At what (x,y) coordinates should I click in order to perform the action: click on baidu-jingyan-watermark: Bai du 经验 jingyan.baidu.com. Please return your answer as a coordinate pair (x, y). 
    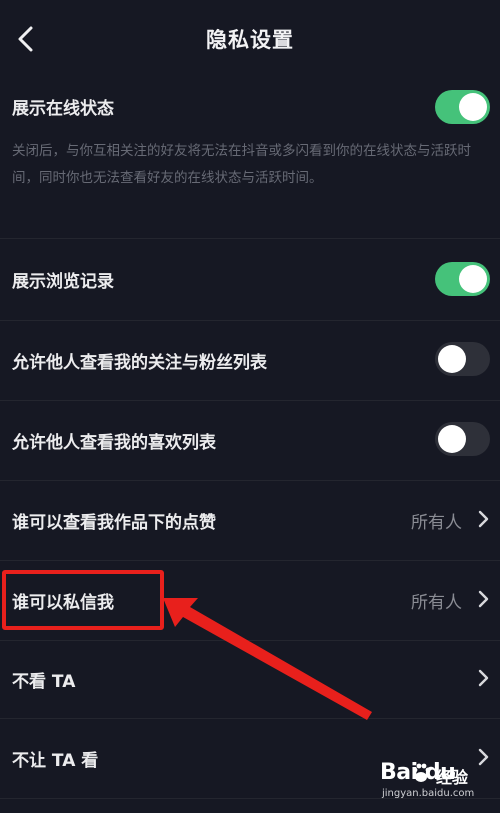
    Looking at the image, I should click on (432, 782).